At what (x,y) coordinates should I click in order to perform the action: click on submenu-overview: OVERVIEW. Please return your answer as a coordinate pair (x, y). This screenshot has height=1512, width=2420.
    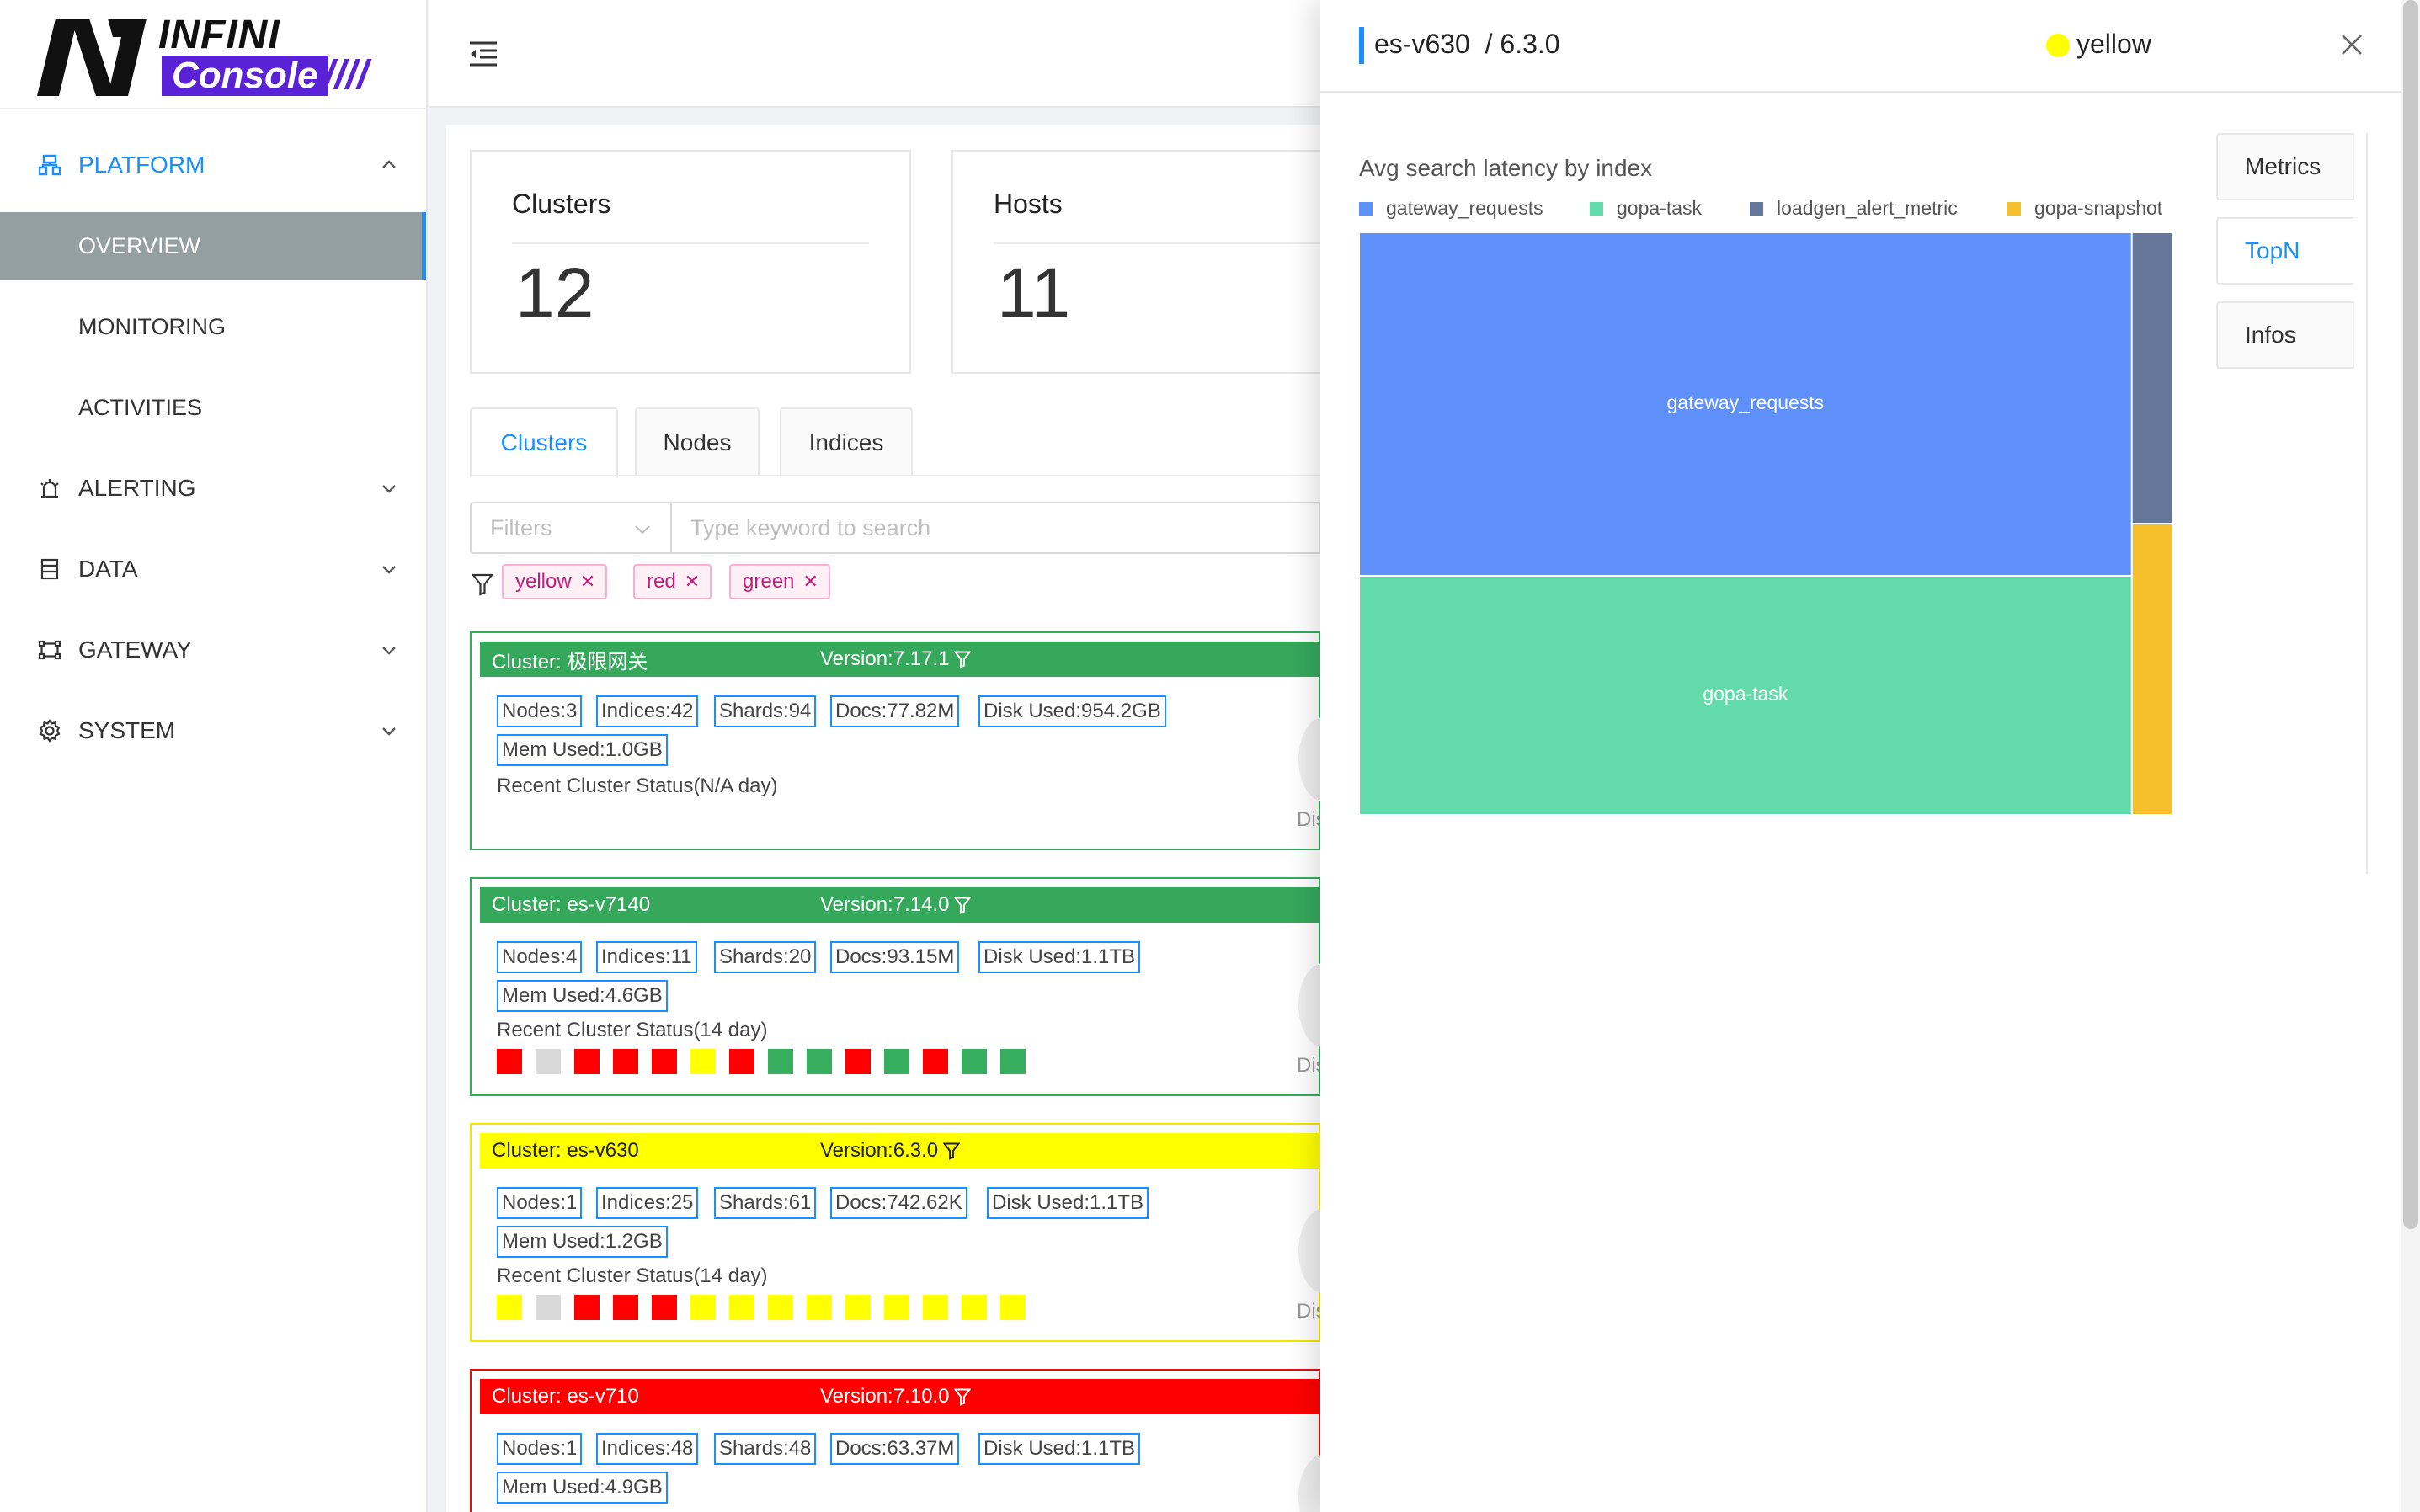
    Looking at the image, I should click on (213, 246).